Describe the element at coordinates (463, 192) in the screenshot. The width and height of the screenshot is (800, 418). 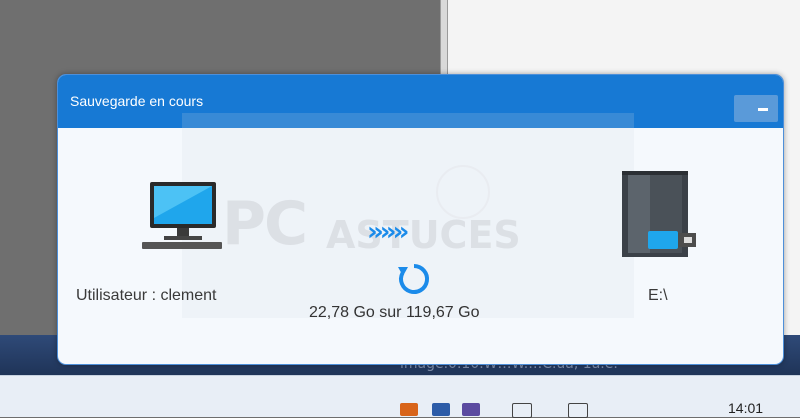
I see `watermark-sun-icon` at that location.